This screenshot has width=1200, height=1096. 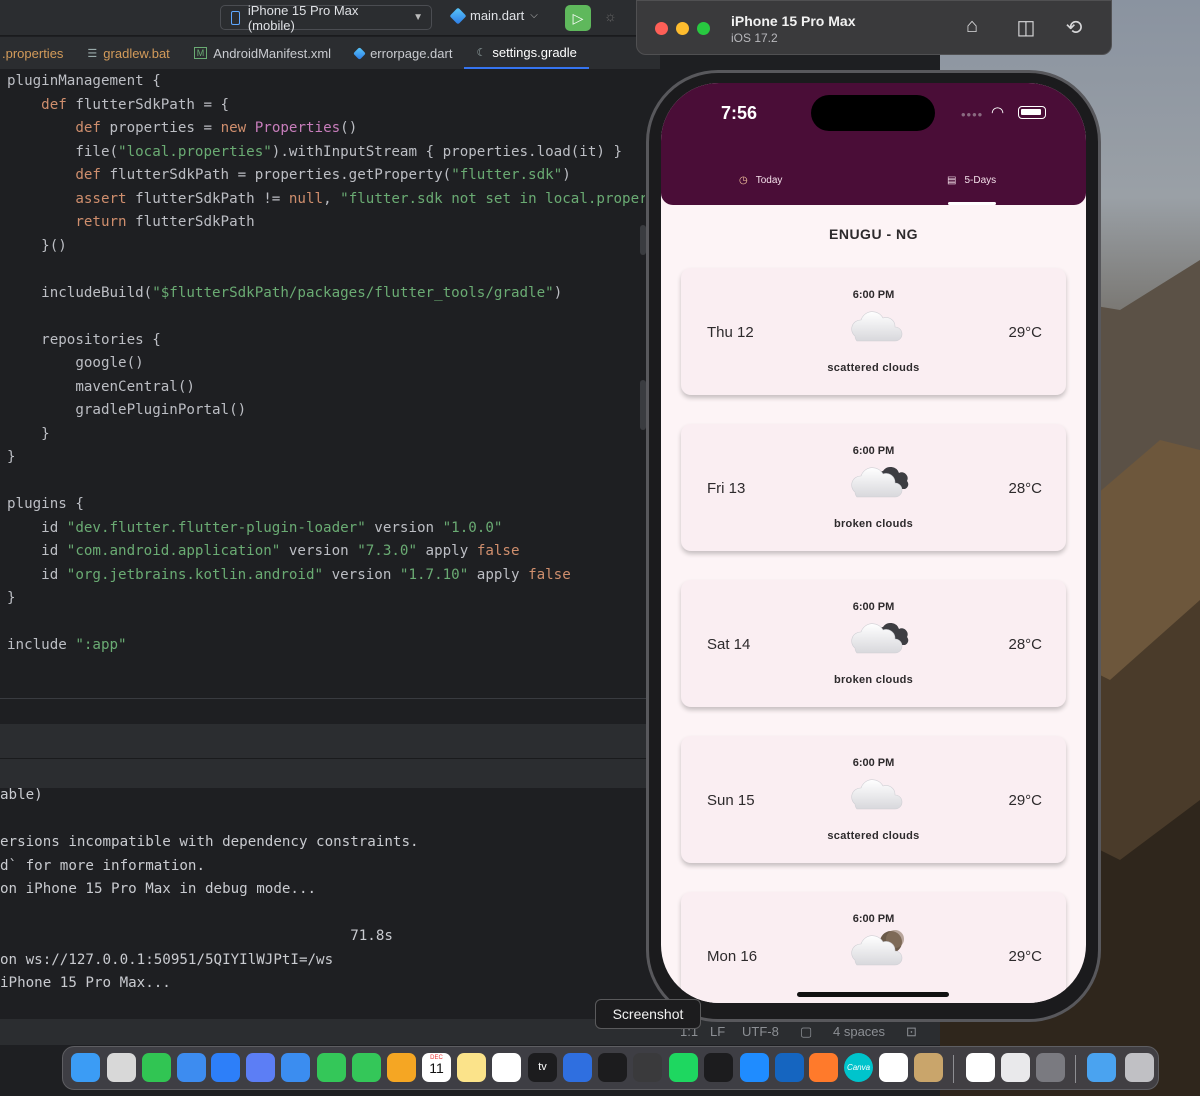 What do you see at coordinates (578, 18) in the screenshot?
I see `run-button: ▷` at bounding box center [578, 18].